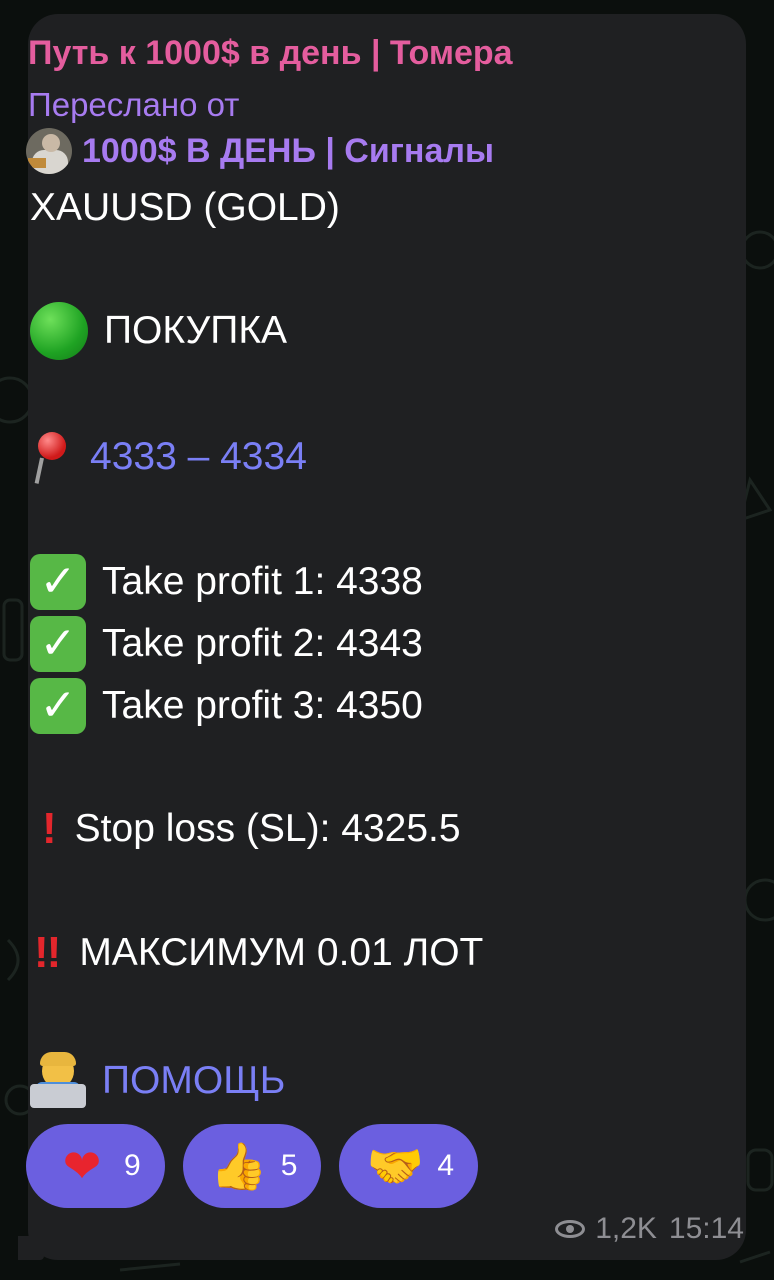 The height and width of the screenshot is (1280, 774). What do you see at coordinates (262, 581) in the screenshot?
I see `take-profit-text: Take profit 1: 4338` at bounding box center [262, 581].